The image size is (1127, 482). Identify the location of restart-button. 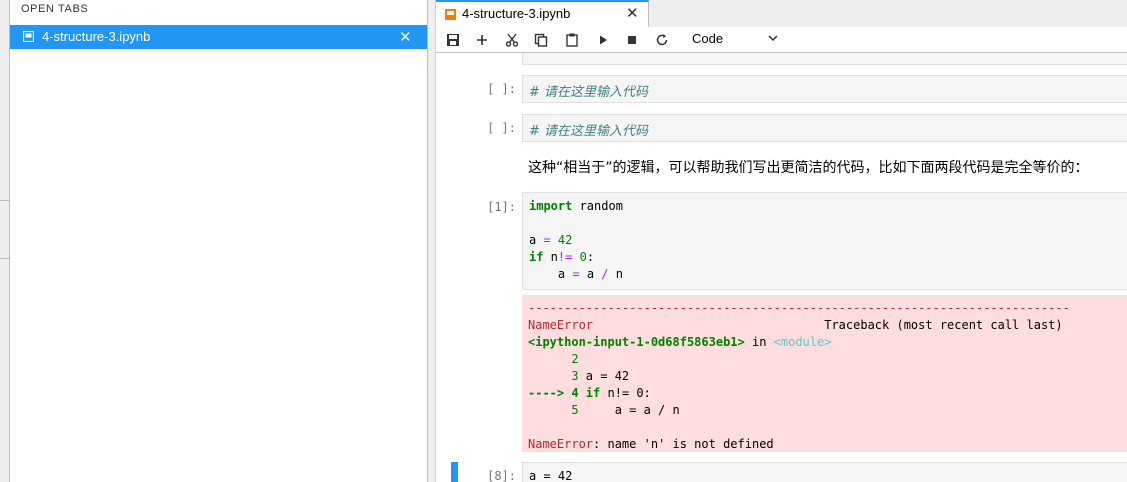
(662, 40).